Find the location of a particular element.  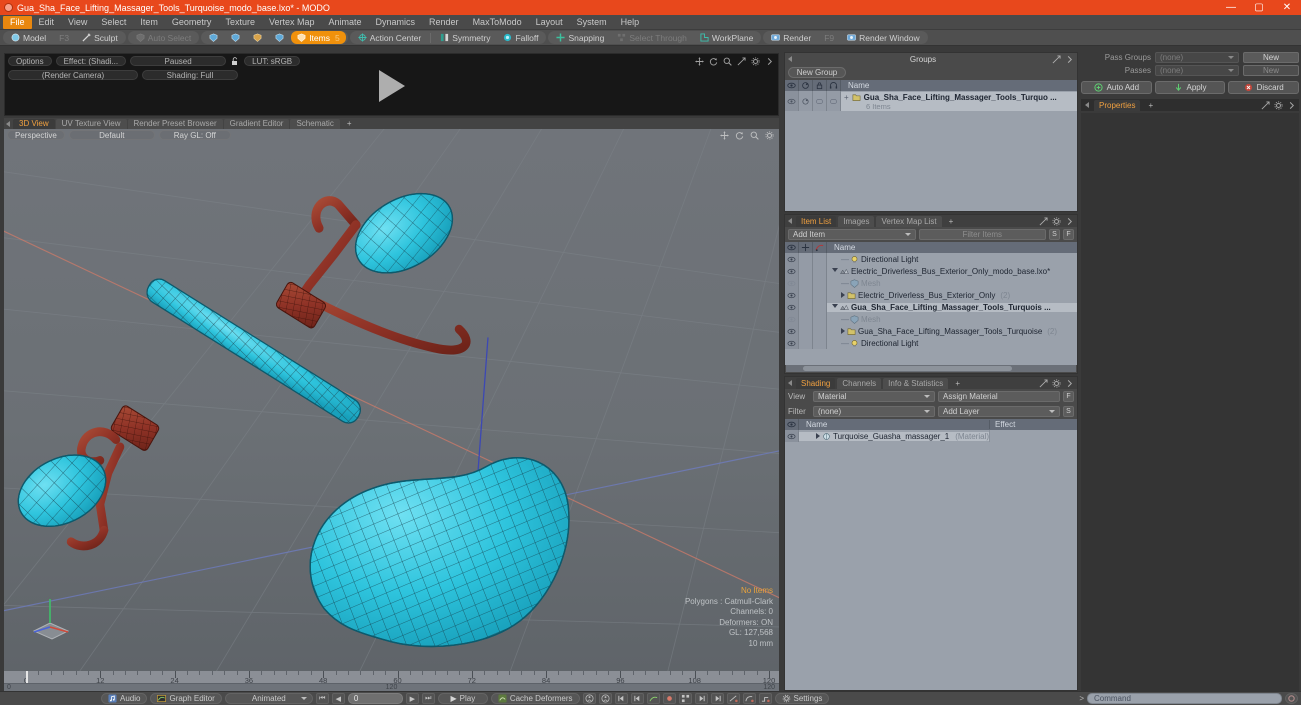

step-back-button: ◀ is located at coordinates (338, 698).